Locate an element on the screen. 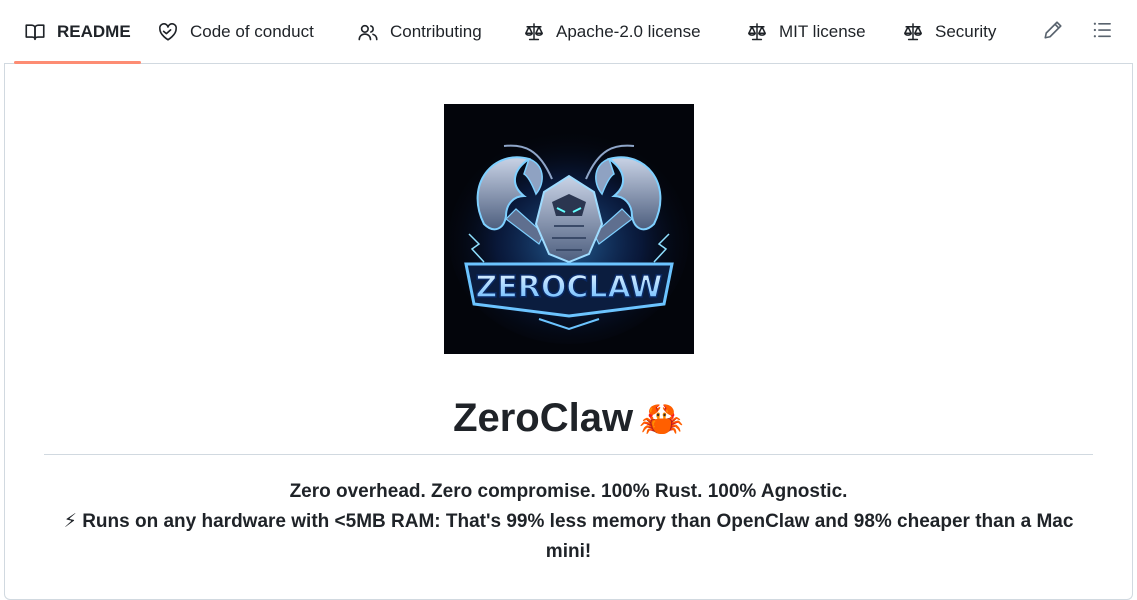 The image size is (1137, 600). title-text: ZeroClaw is located at coordinates (543, 418).